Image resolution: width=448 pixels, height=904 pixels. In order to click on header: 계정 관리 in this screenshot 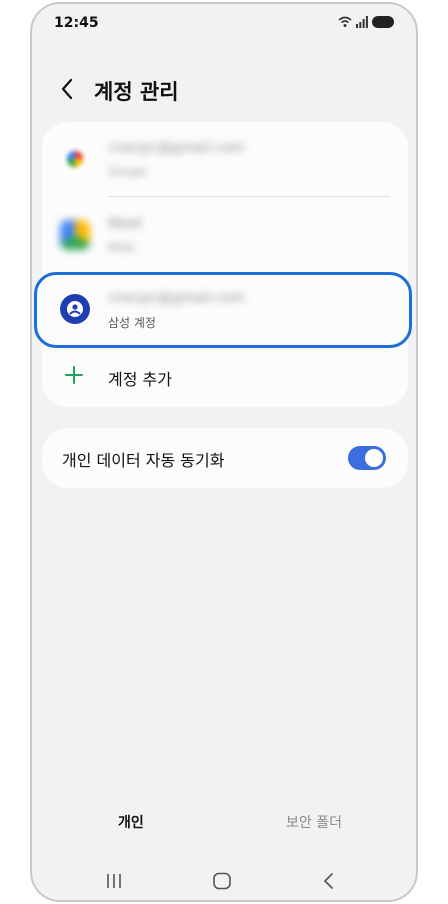, I will do `click(224, 89)`.